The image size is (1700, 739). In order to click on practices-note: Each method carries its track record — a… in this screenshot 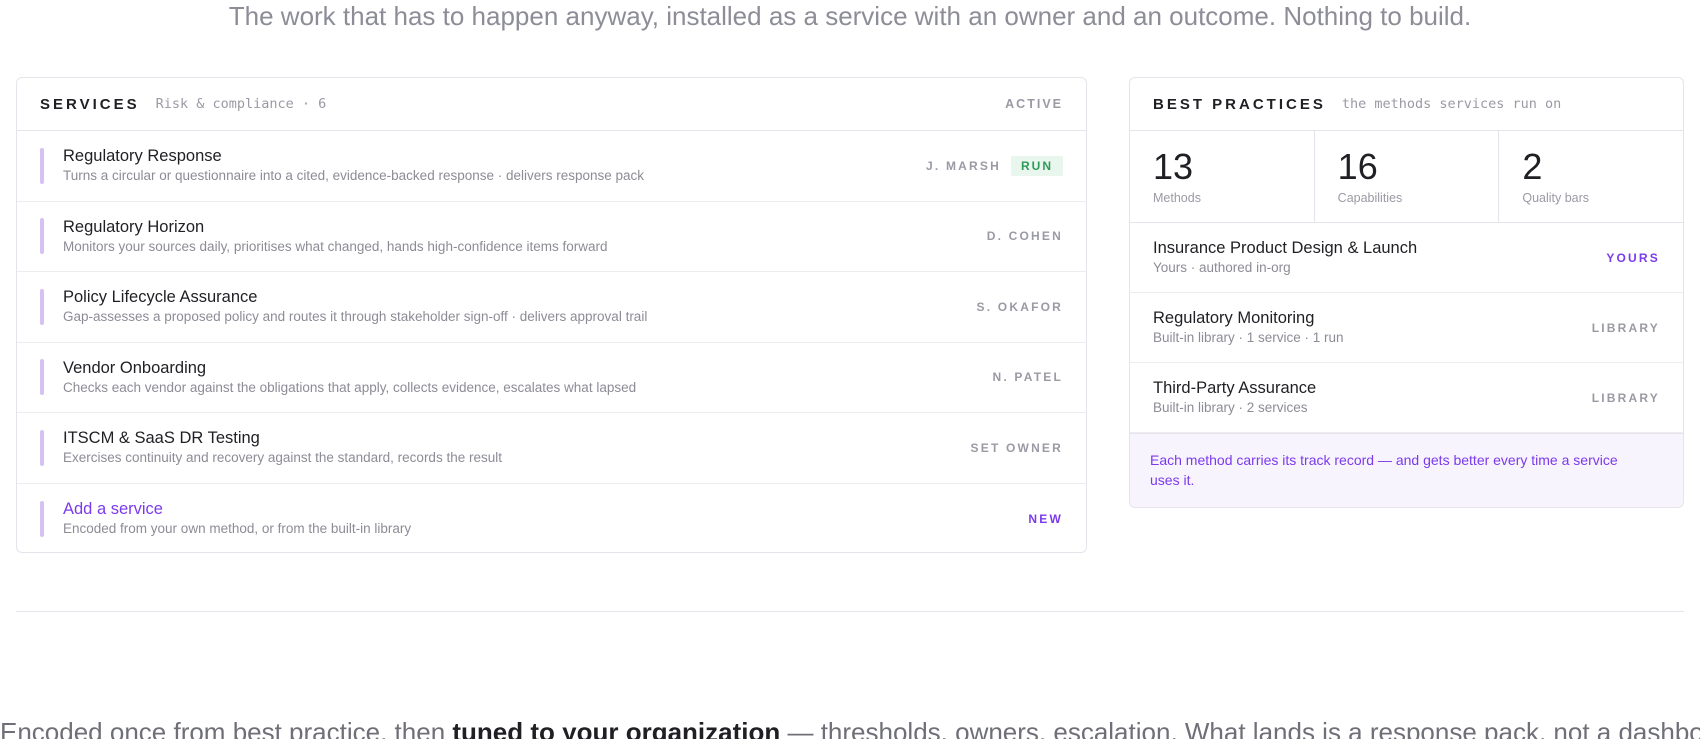, I will do `click(1406, 470)`.